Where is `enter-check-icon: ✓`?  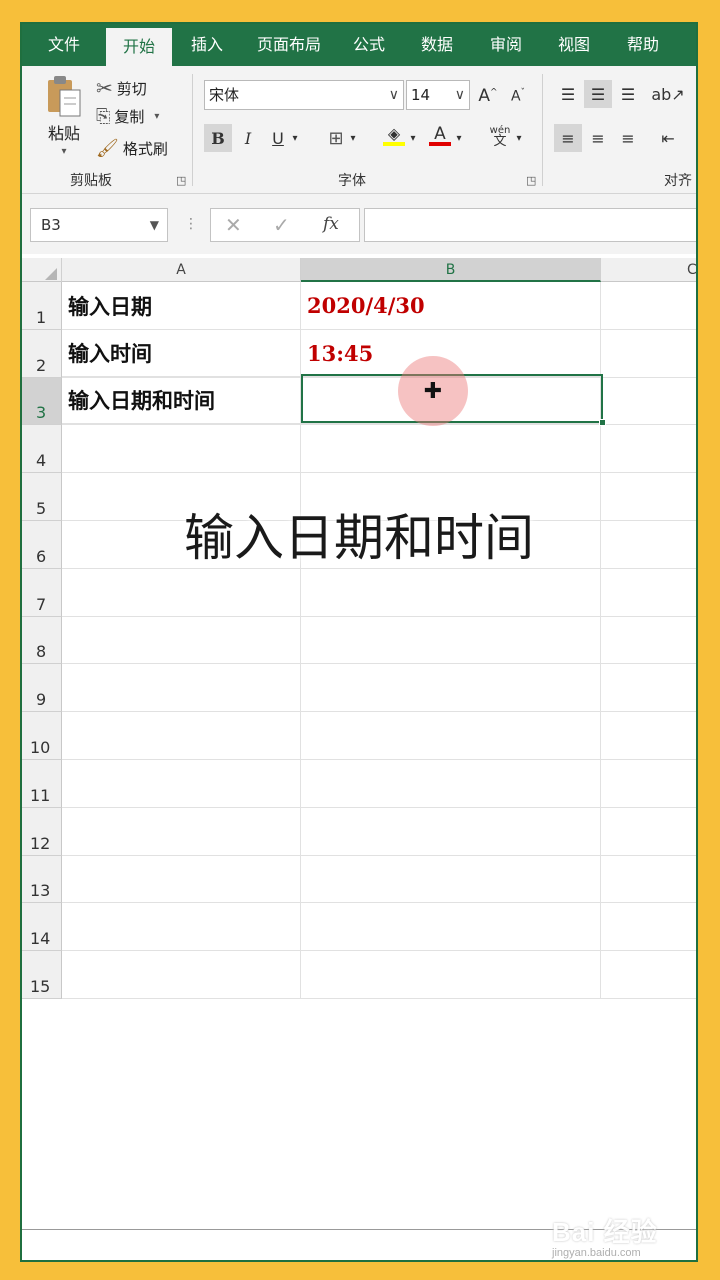 enter-check-icon: ✓ is located at coordinates (281, 225).